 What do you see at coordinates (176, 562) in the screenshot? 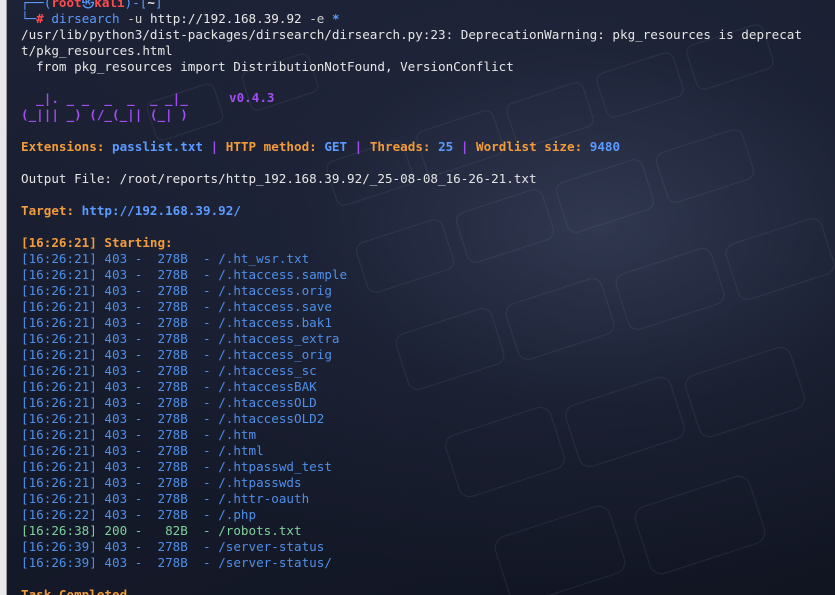
I see `result-row: [16:26:39] 403 - 278B - /server-status/` at bounding box center [176, 562].